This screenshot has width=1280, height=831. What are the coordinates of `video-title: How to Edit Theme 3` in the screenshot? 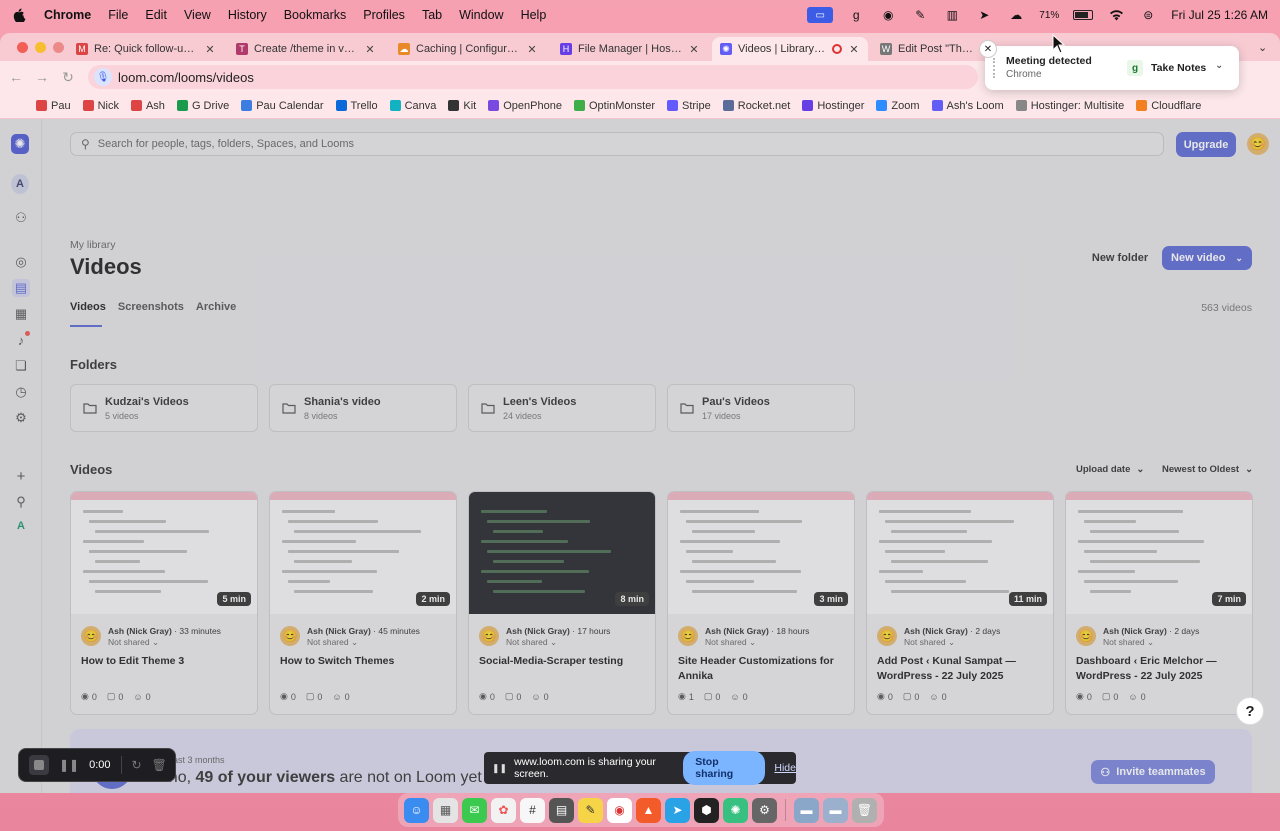 It's located at (165, 661).